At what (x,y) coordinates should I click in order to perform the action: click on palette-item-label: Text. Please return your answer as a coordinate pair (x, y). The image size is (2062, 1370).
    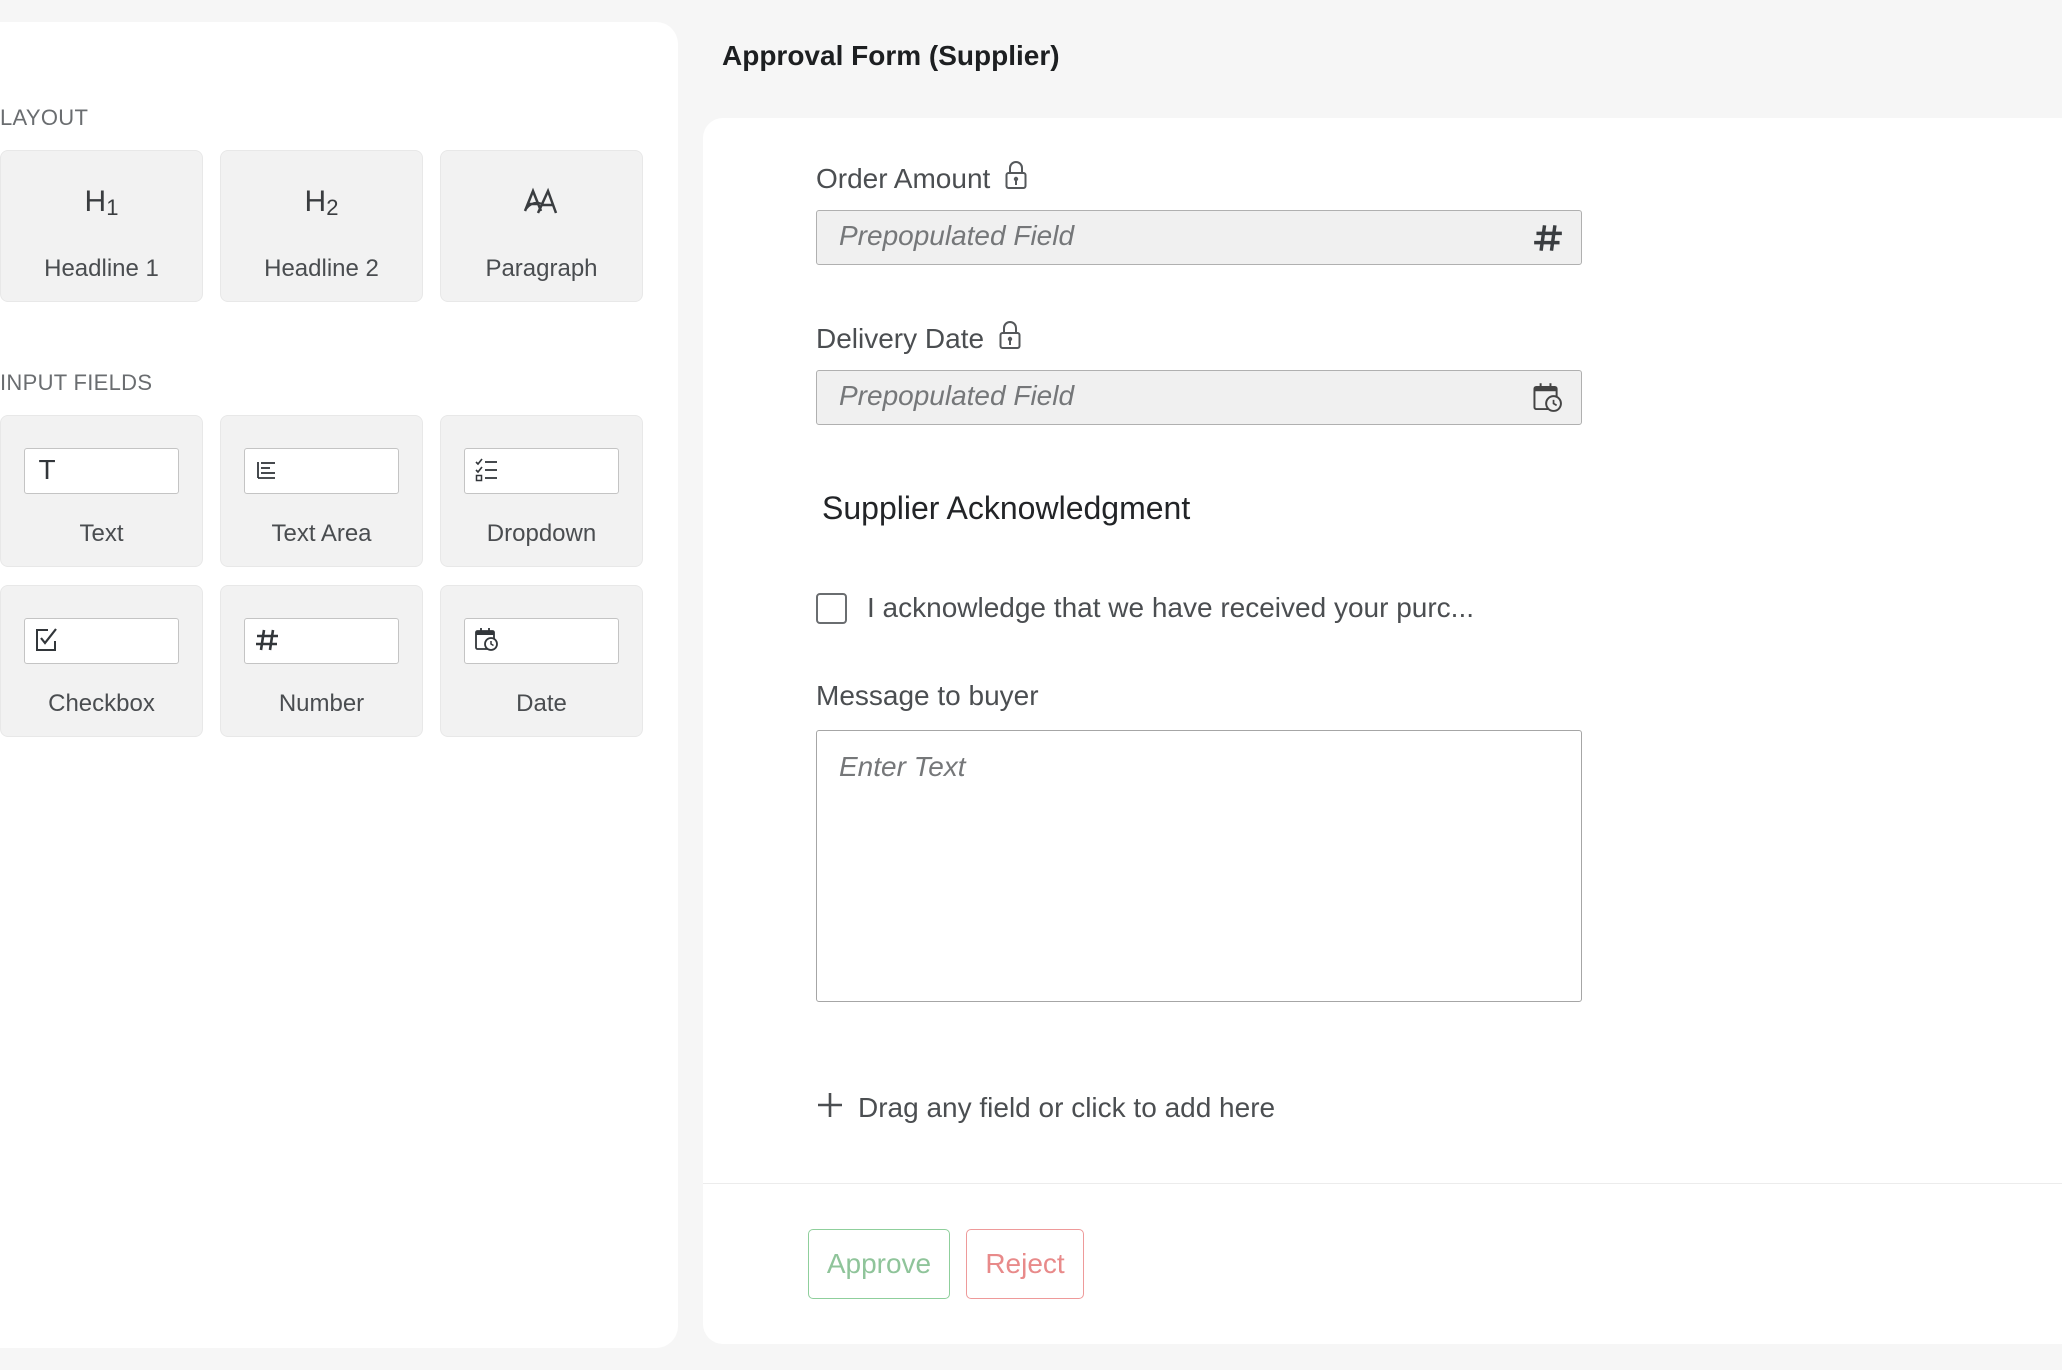
    Looking at the image, I should click on (101, 533).